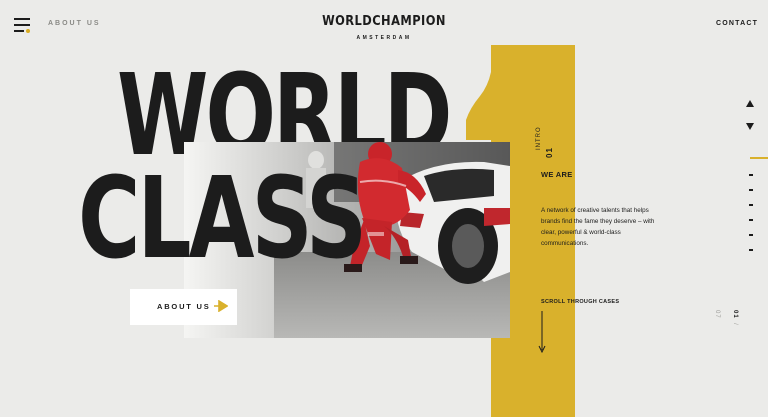  I want to click on arrow-right-icon, so click(221, 306).